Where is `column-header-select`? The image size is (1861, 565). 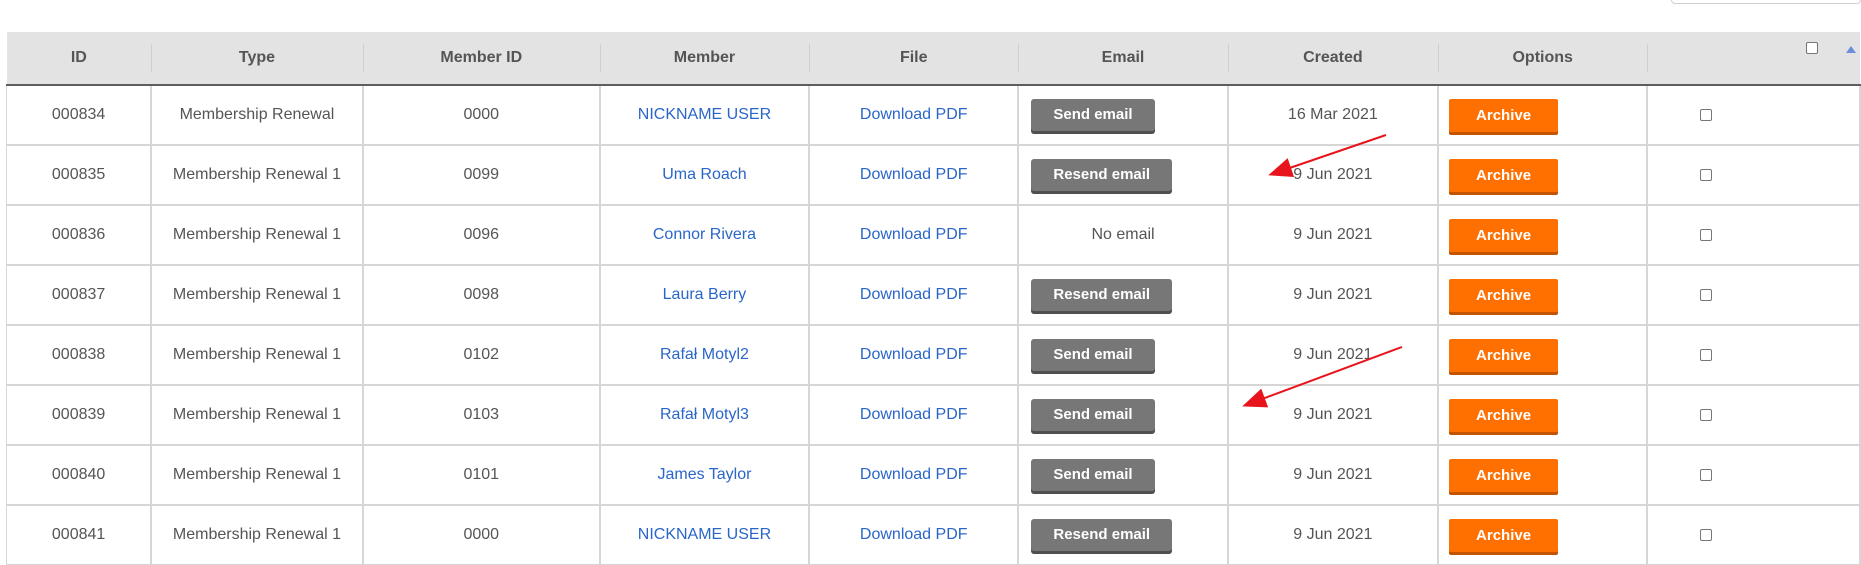
column-header-select is located at coordinates (1753, 59).